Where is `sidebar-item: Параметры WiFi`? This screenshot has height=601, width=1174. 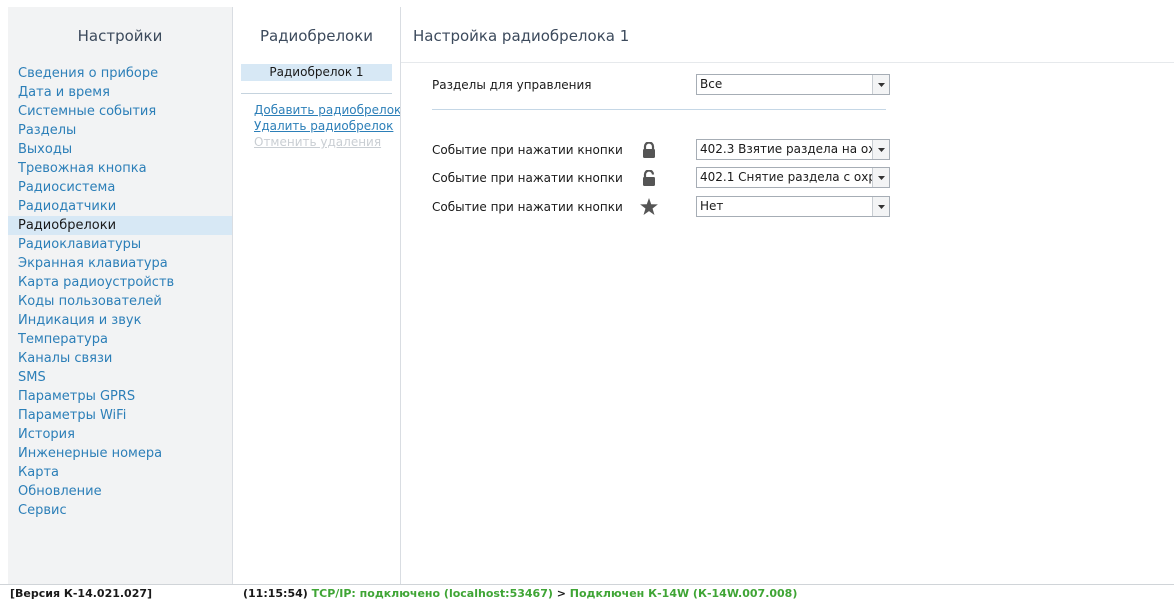 sidebar-item: Параметры WiFi is located at coordinates (120, 415).